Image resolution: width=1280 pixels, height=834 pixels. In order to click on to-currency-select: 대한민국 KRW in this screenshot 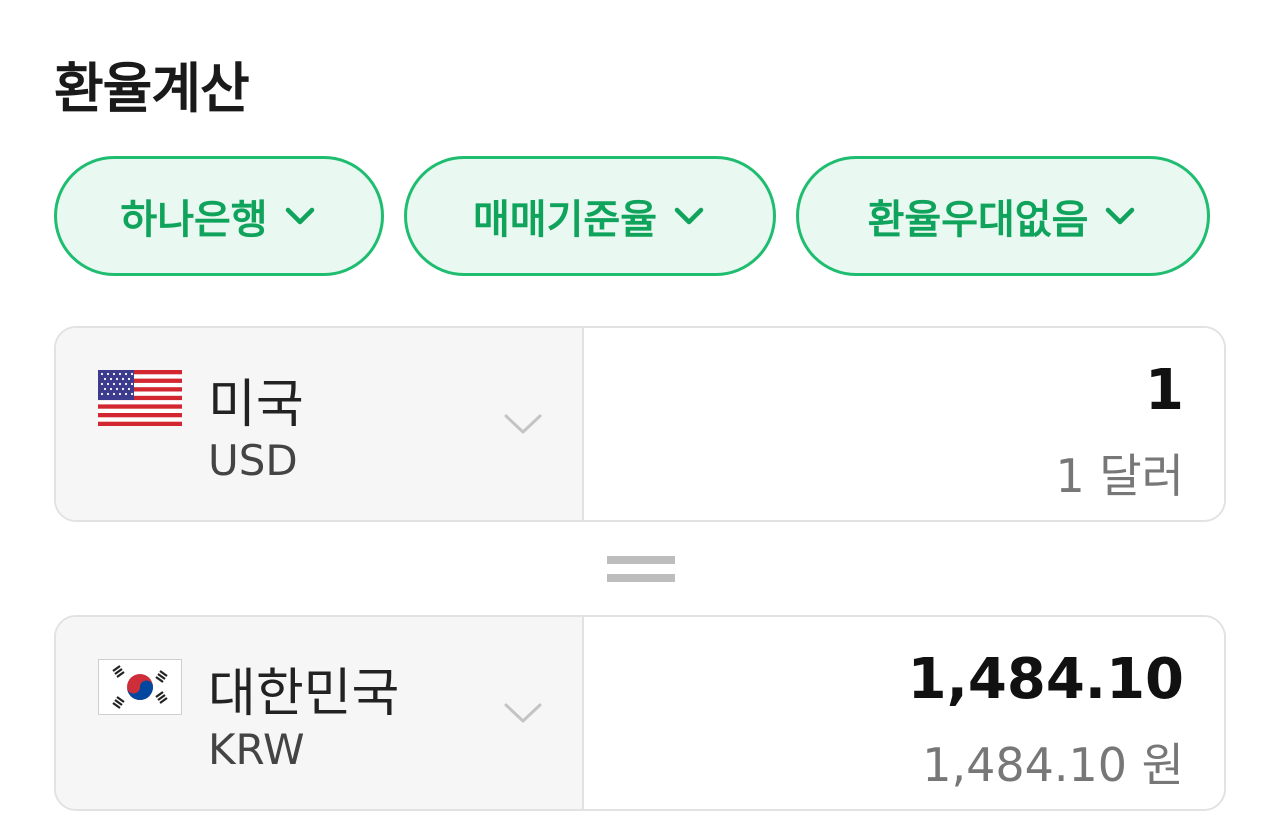, I will do `click(320, 713)`.